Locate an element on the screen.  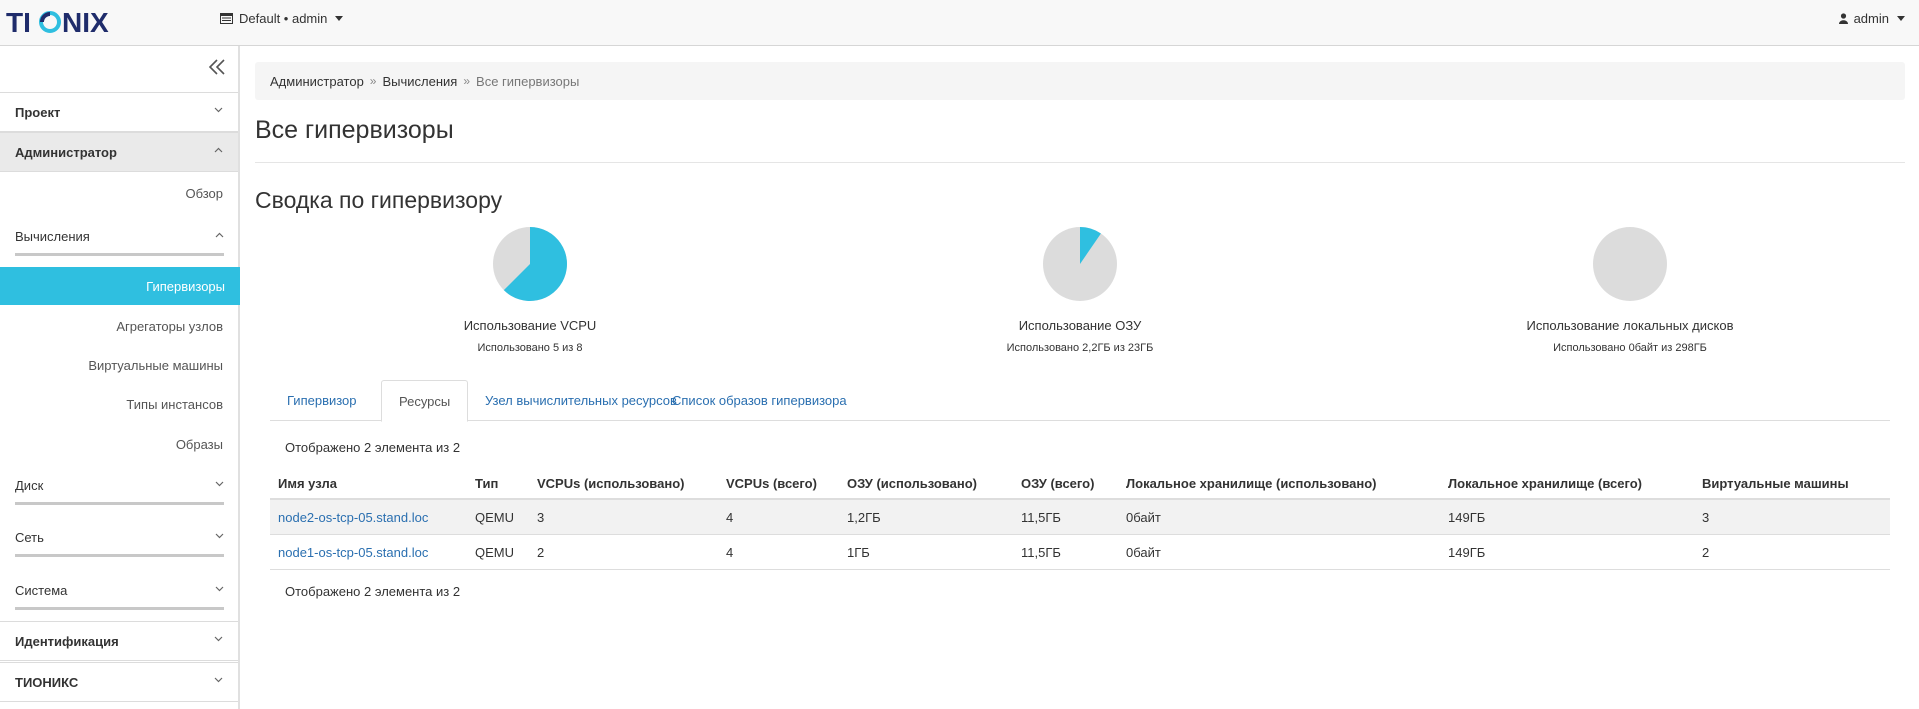
project-switcher: Default • admin is located at coordinates (282, 18).